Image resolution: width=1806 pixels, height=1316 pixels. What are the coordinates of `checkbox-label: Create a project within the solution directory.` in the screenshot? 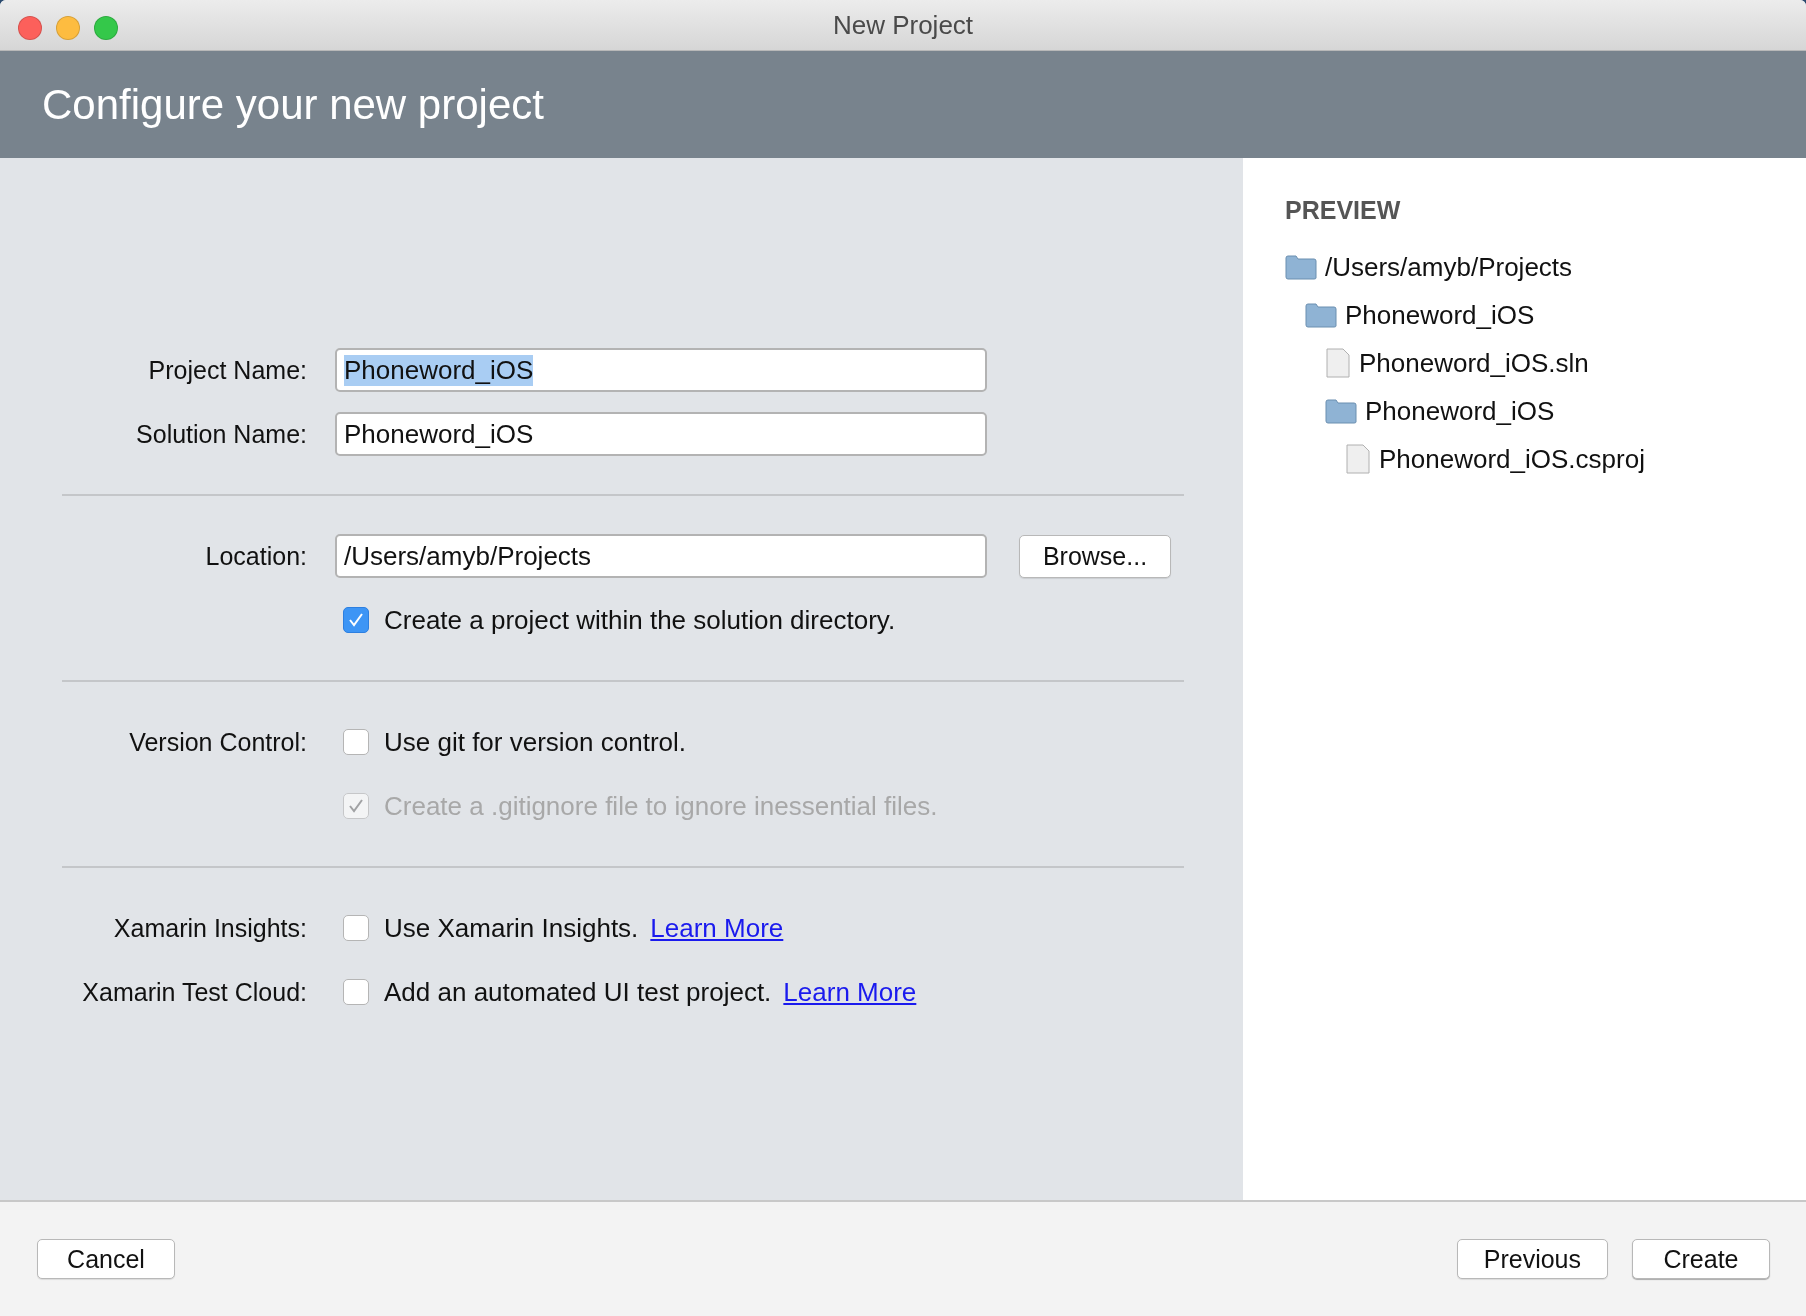 It's located at (640, 620).